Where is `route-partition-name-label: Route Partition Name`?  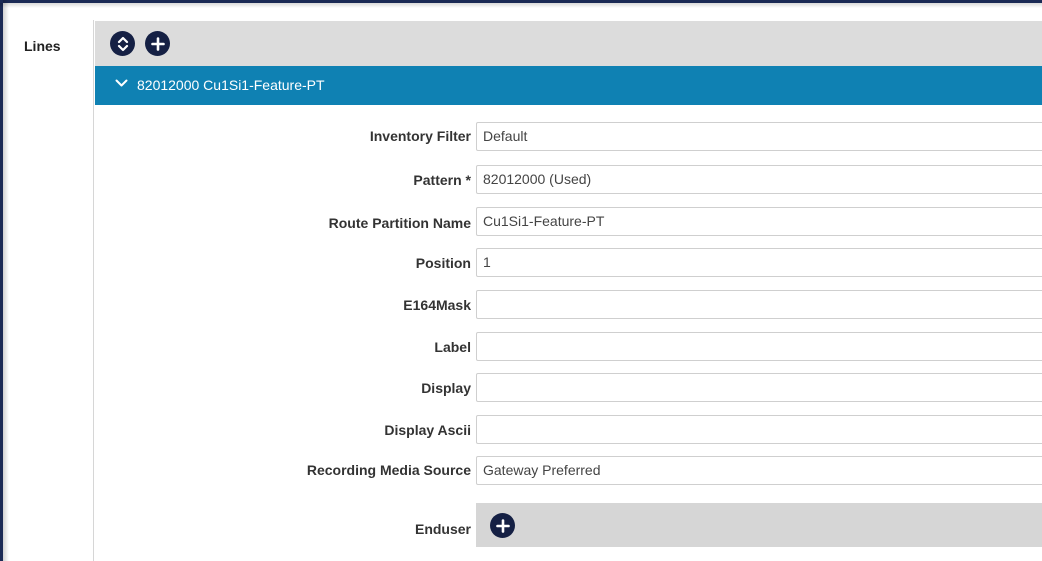 route-partition-name-label: Route Partition Name is located at coordinates (399, 223).